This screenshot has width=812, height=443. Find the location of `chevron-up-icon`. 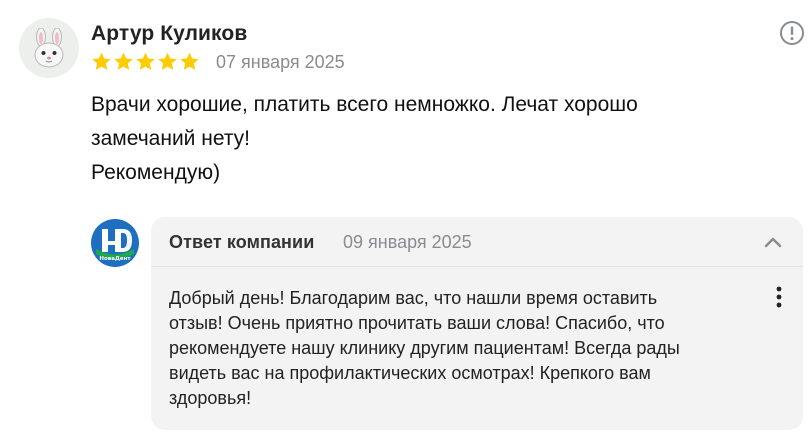

chevron-up-icon is located at coordinates (773, 242).